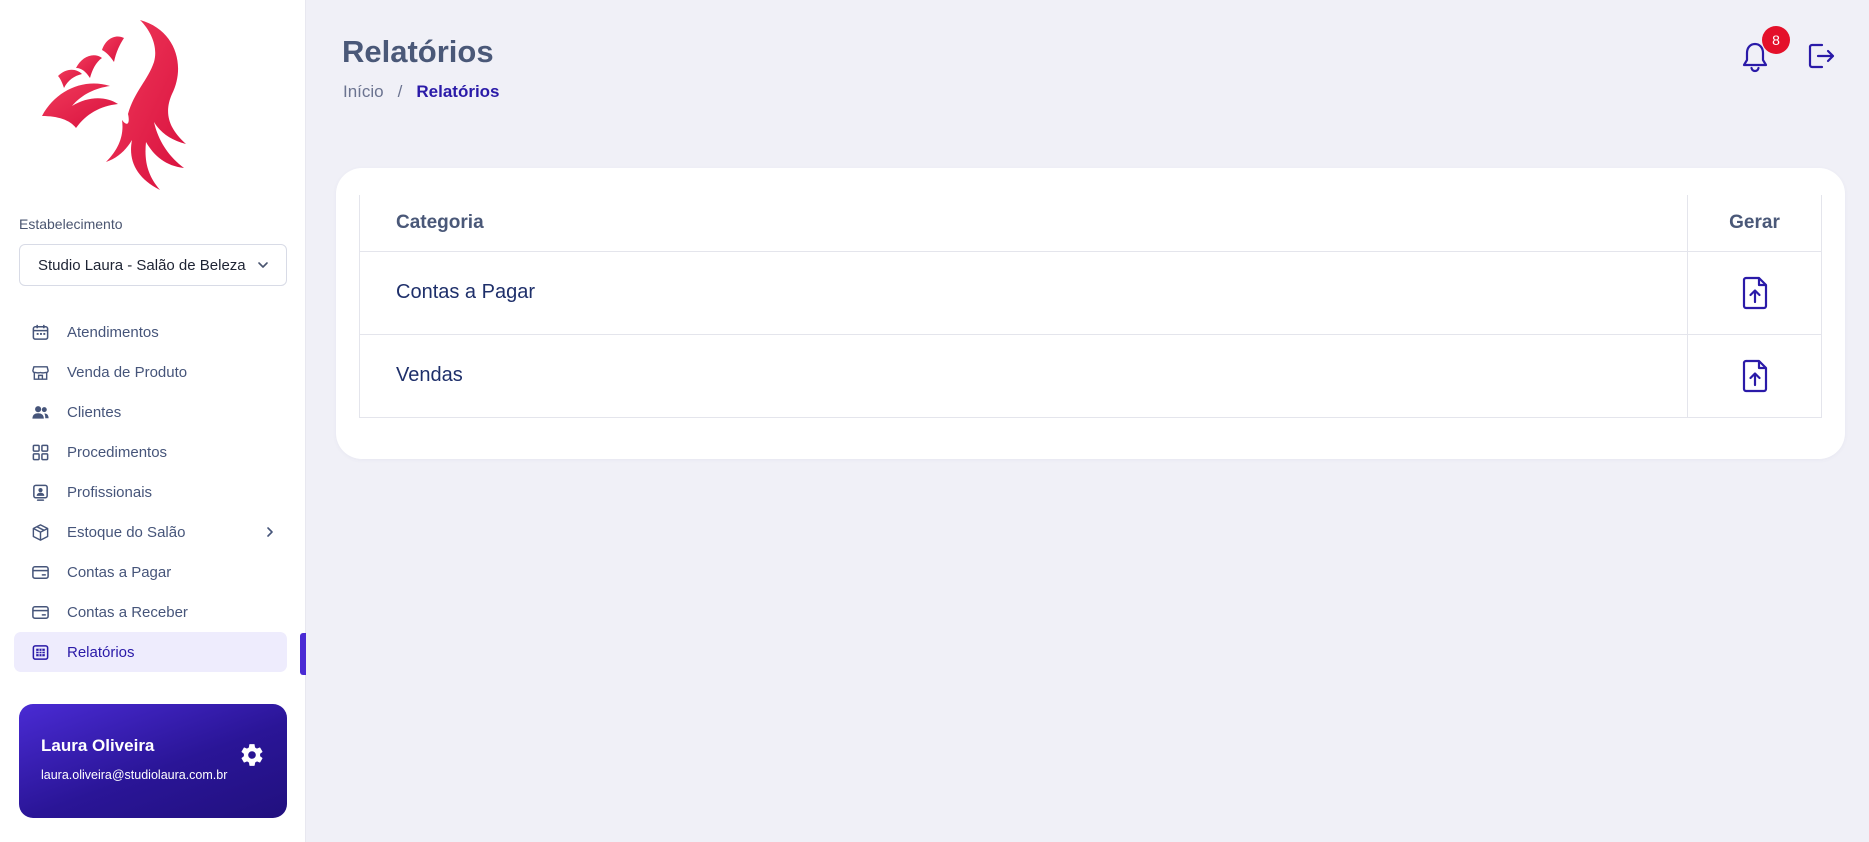 The image size is (1869, 842). Describe the element at coordinates (418, 51) in the screenshot. I see `page-title: Relatórios` at that location.